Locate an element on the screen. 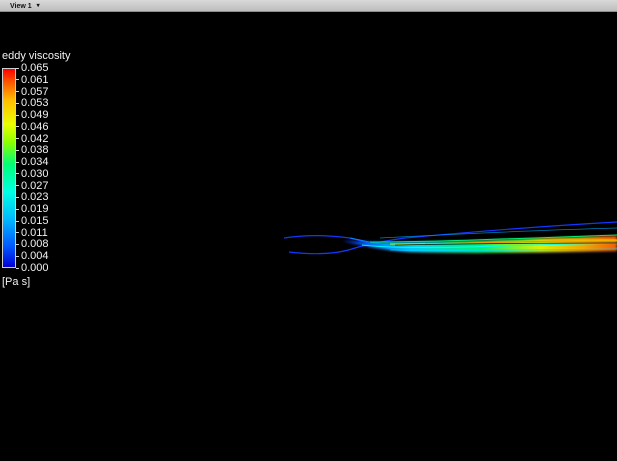 The width and height of the screenshot is (617, 461). view-tabbar: View 1 ▾ is located at coordinates (308, 6).